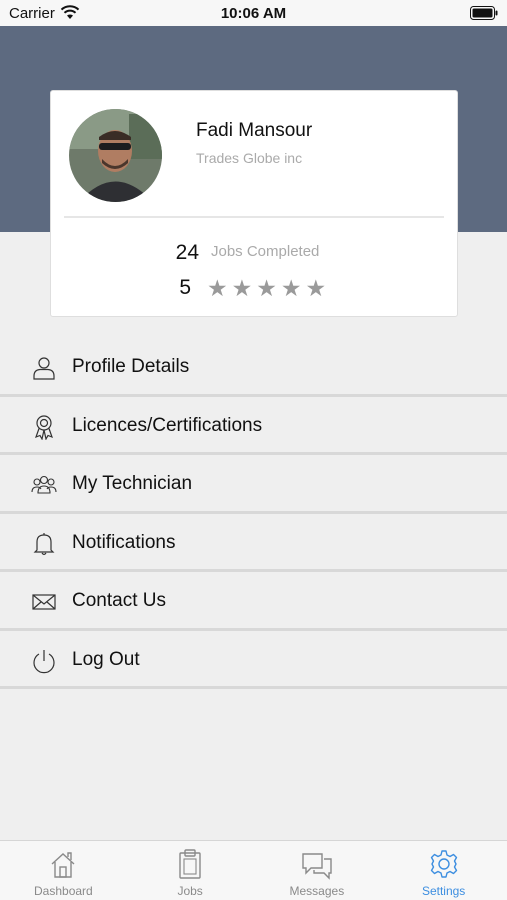 The image size is (507, 900). What do you see at coordinates (44, 427) in the screenshot?
I see `award-icon` at bounding box center [44, 427].